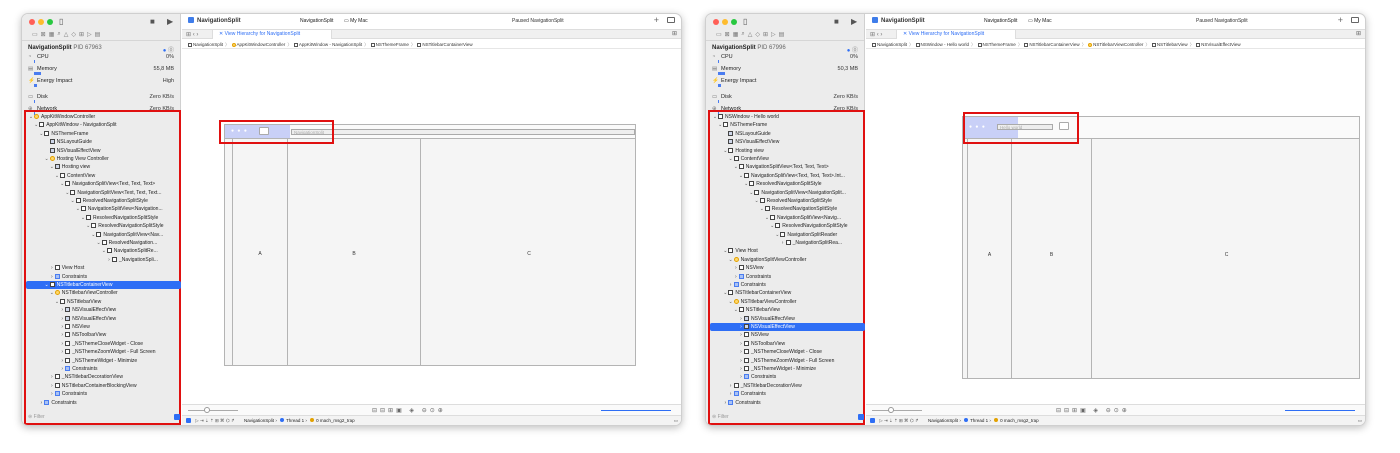 The width and height of the screenshot is (1400, 453). What do you see at coordinates (942, 44) in the screenshot?
I see `breadcrumb-item: NSWindow - Hello world` at bounding box center [942, 44].